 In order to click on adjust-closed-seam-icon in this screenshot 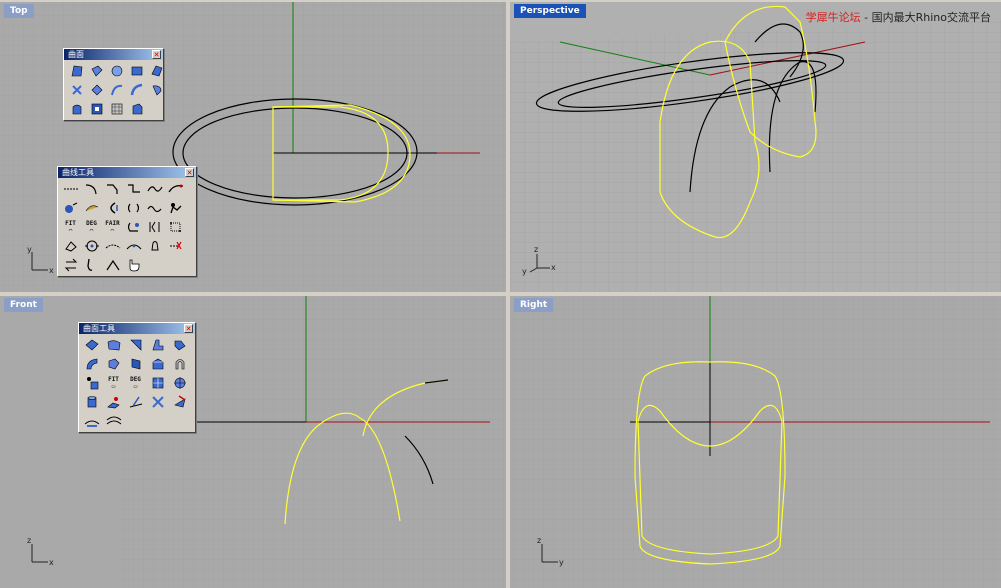, I will do `click(91, 265)`.